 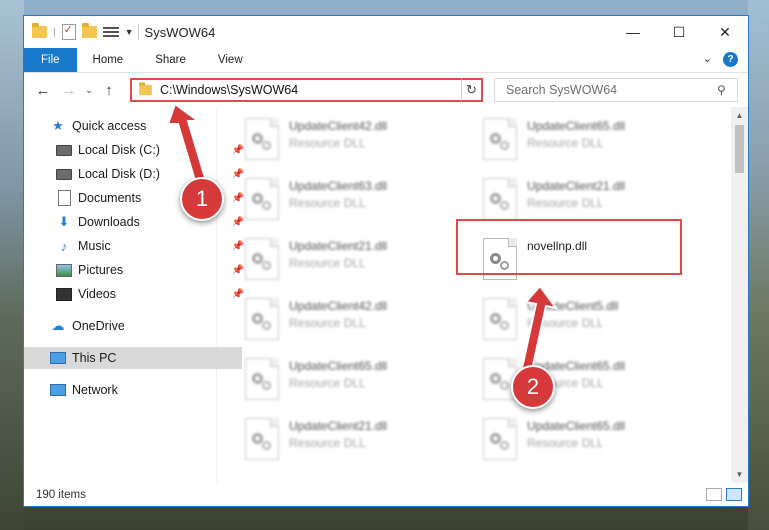 I want to click on drive-icon, so click(x=64, y=150).